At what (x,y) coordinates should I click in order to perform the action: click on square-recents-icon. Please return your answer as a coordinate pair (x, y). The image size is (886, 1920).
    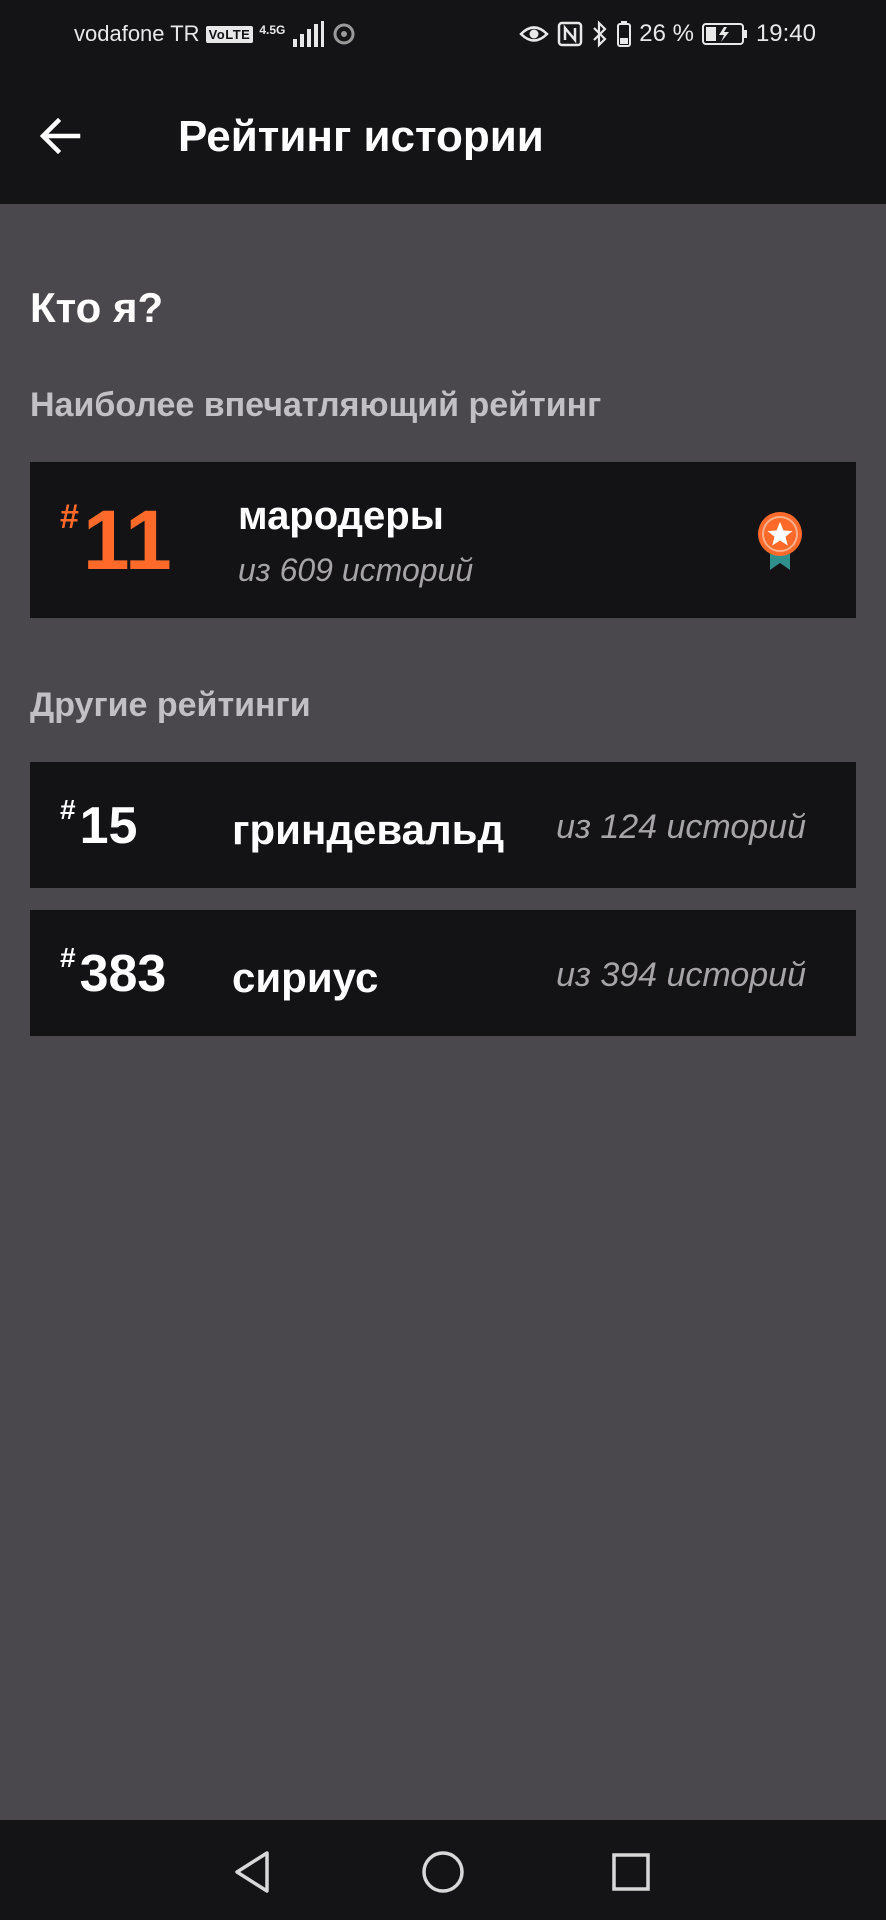
    Looking at the image, I should click on (631, 1872).